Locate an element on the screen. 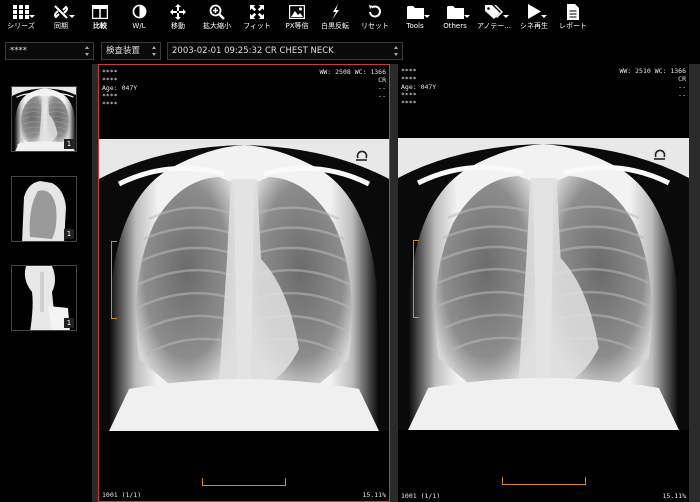 The height and width of the screenshot is (502, 700). patient-select: **** is located at coordinates (49, 51).